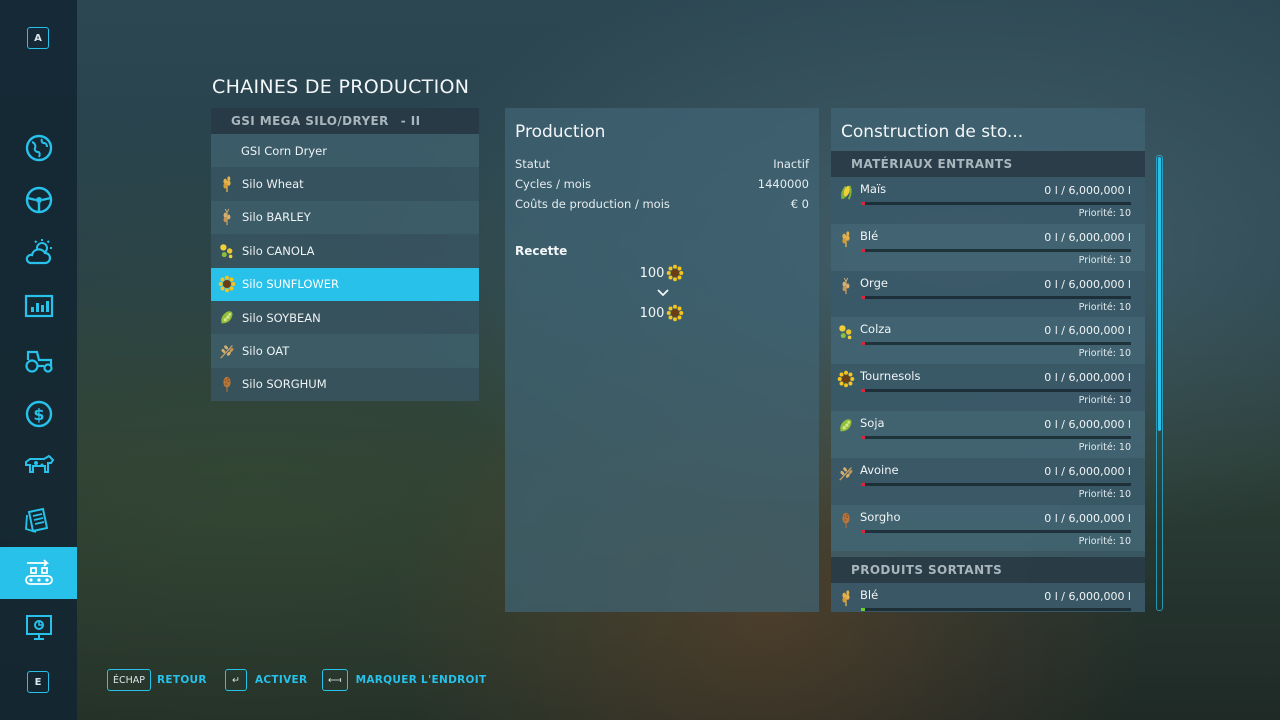 This screenshot has height=720, width=1280. I want to click on list-item-silo-wheat: Silo Wheat, so click(345, 184).